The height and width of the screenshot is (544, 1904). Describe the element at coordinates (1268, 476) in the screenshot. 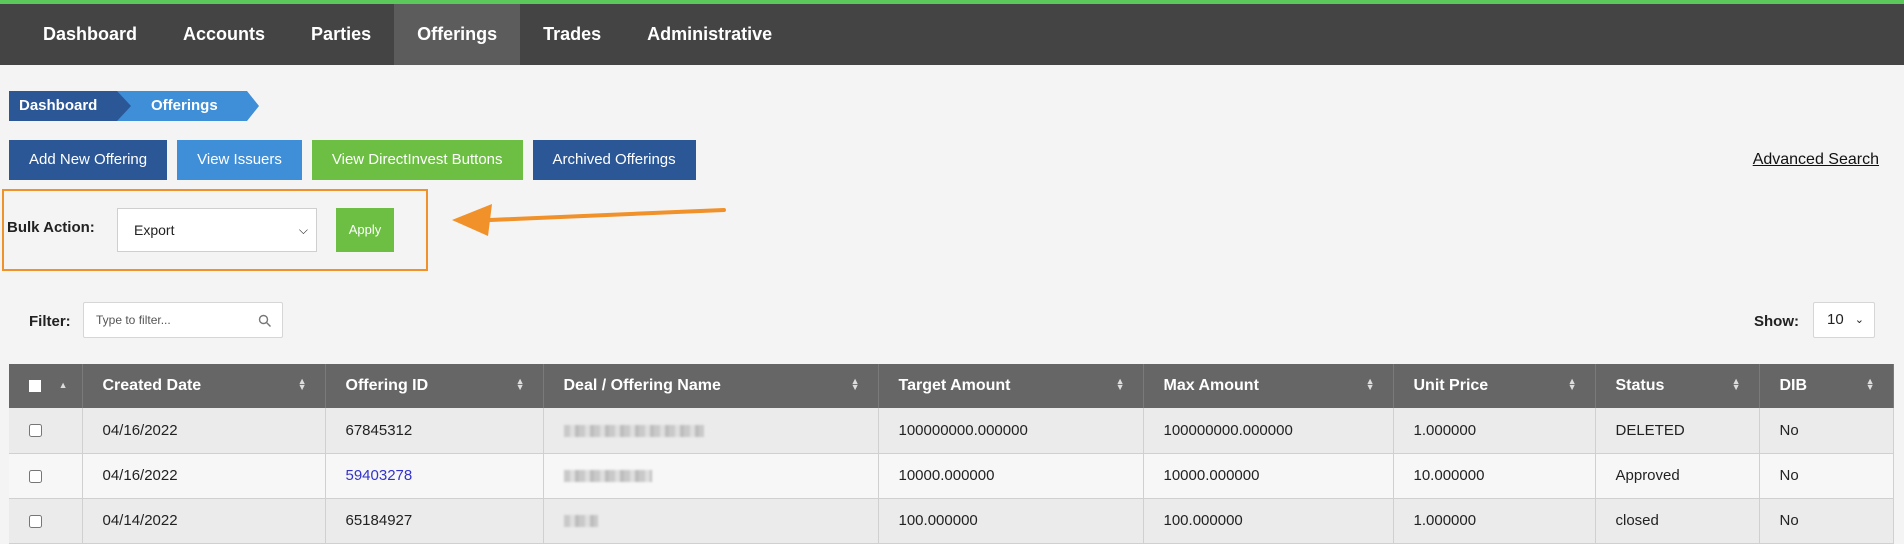

I see `cell-max-amount: 10000.000000` at that location.